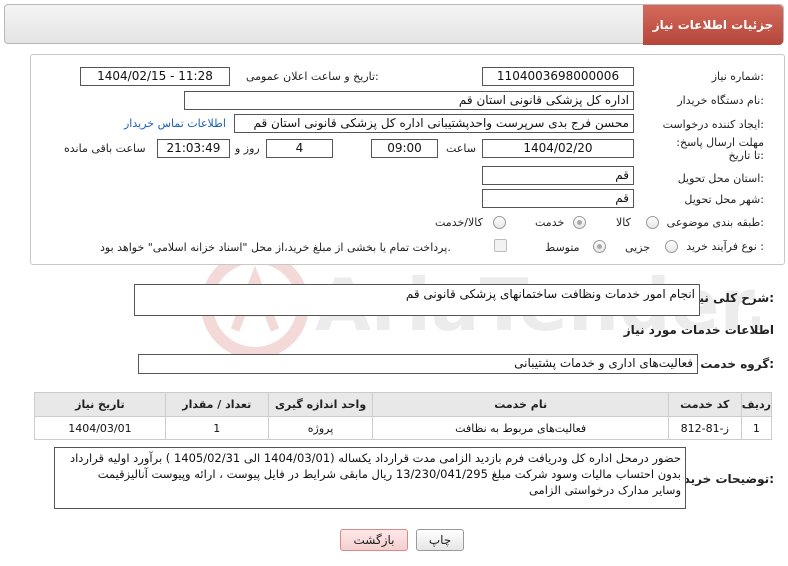  Describe the element at coordinates (720, 100) in the screenshot. I see `buyer-org-label: نام دستگاه خریدار:` at that location.